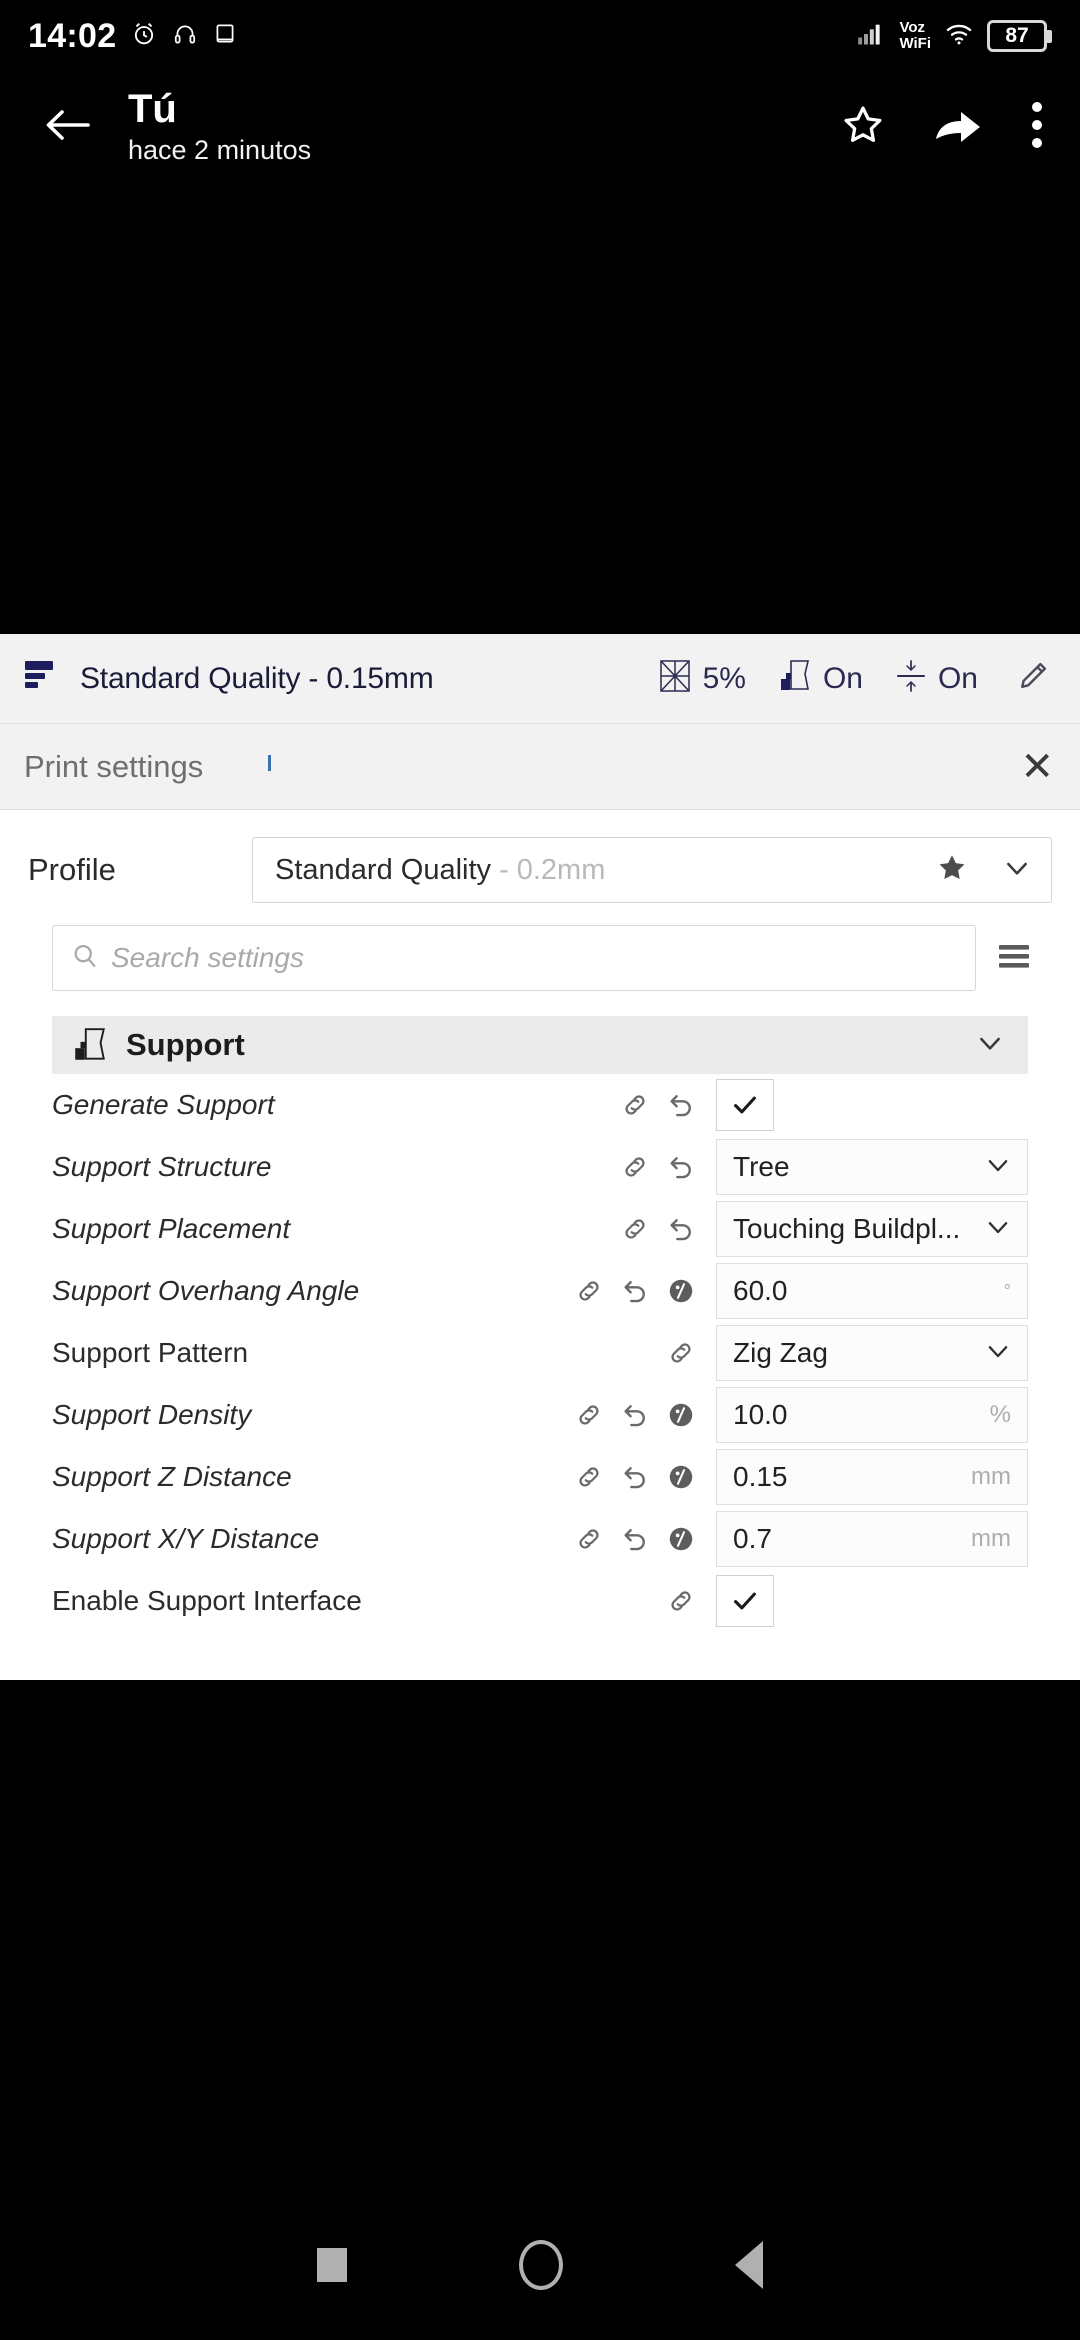  I want to click on adhesion-stat: On, so click(936, 678).